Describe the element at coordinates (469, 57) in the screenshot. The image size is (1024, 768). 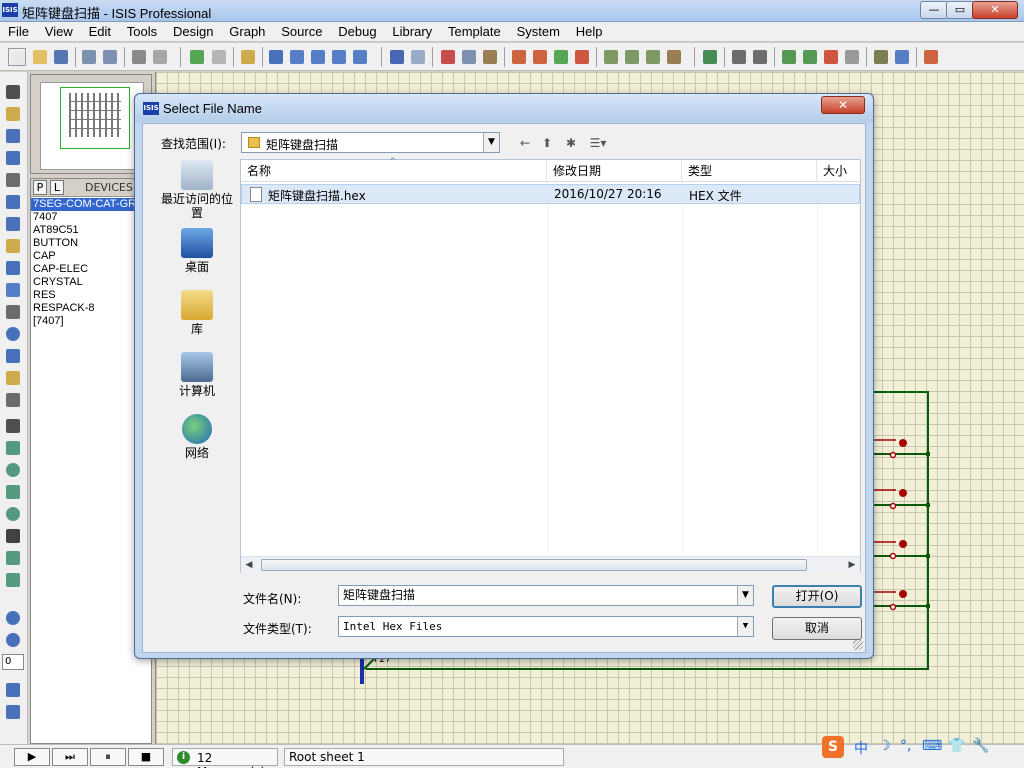
I see `copy-icon` at that location.